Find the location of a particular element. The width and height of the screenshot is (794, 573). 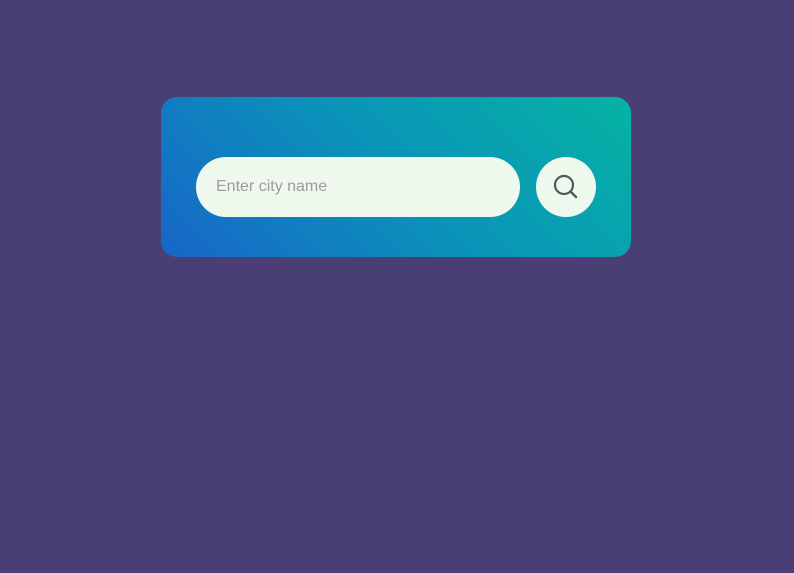

search-icon is located at coordinates (566, 187).